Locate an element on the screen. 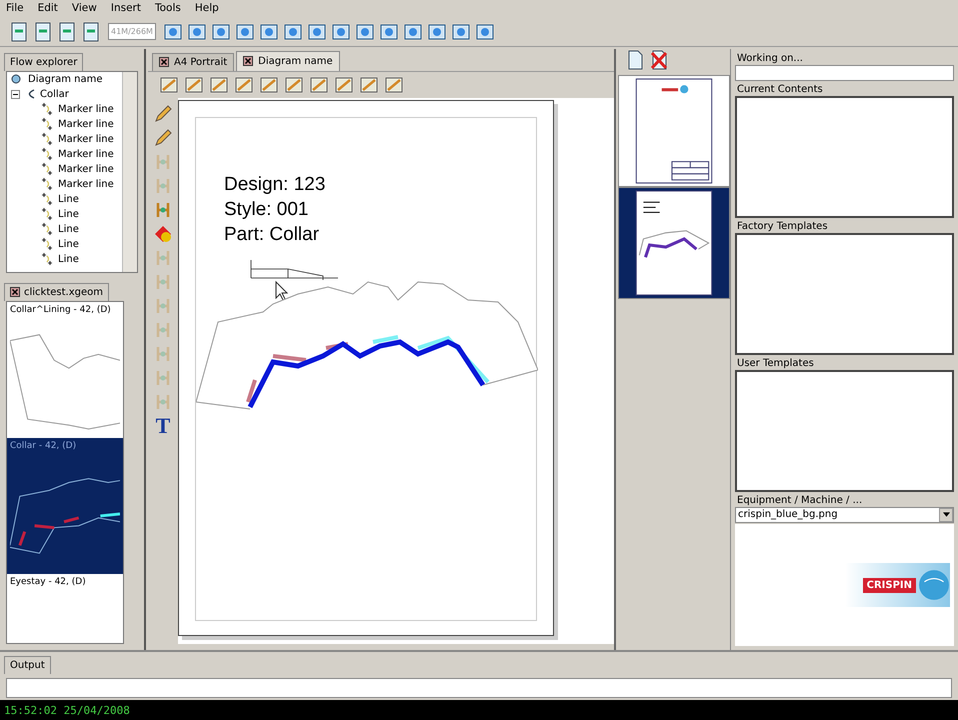 Image resolution: width=958 pixels, height=720 pixels. document-tab: A4 Portrait is located at coordinates (193, 61).